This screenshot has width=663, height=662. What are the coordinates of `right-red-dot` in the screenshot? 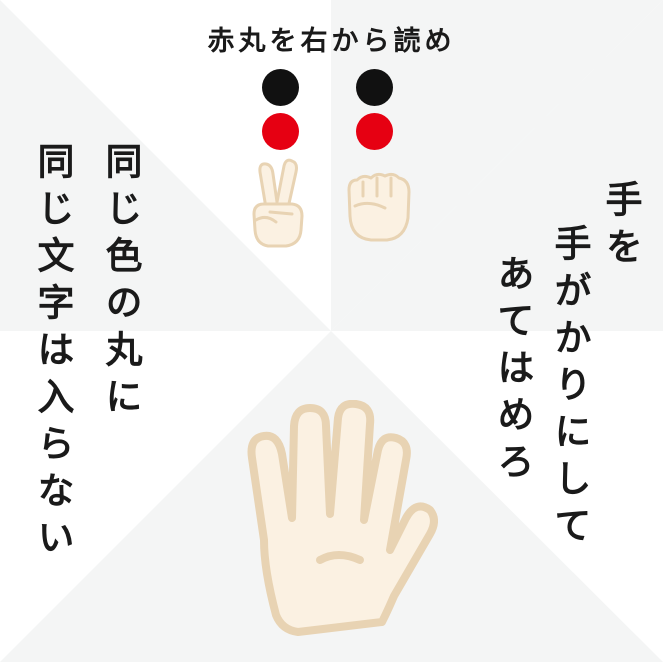 It's located at (374, 131).